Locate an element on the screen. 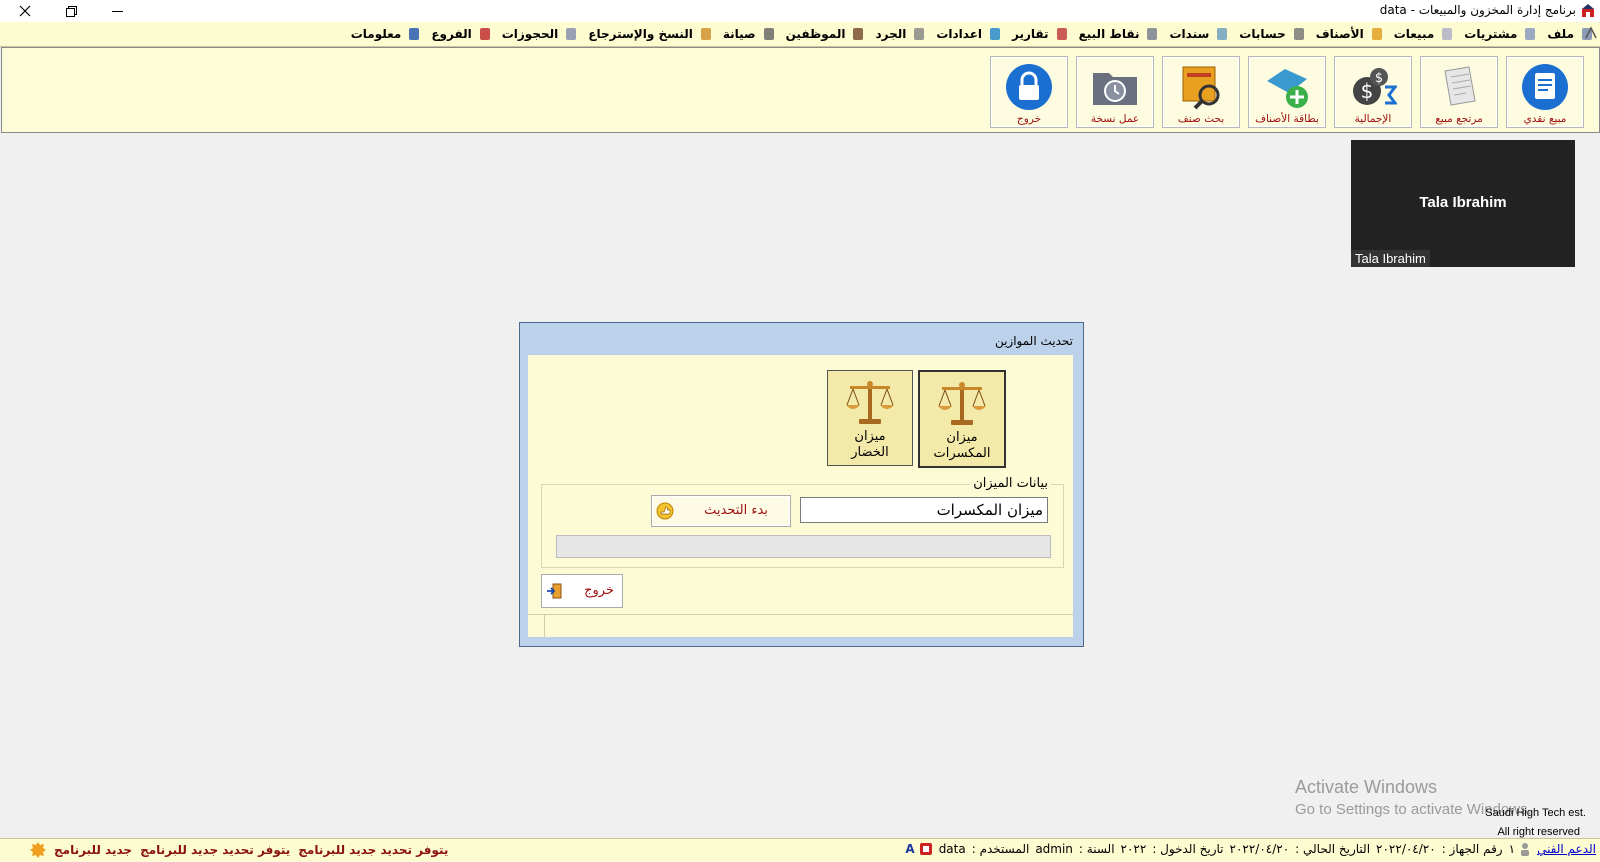  menu-info: معلومات is located at coordinates (386, 34).